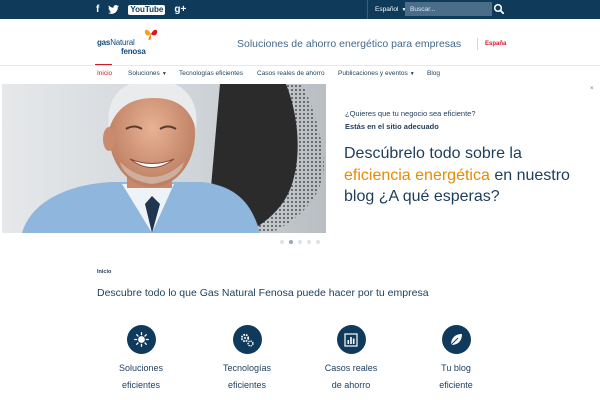  I want to click on feature-label-line1: Soluciones, so click(141, 368).